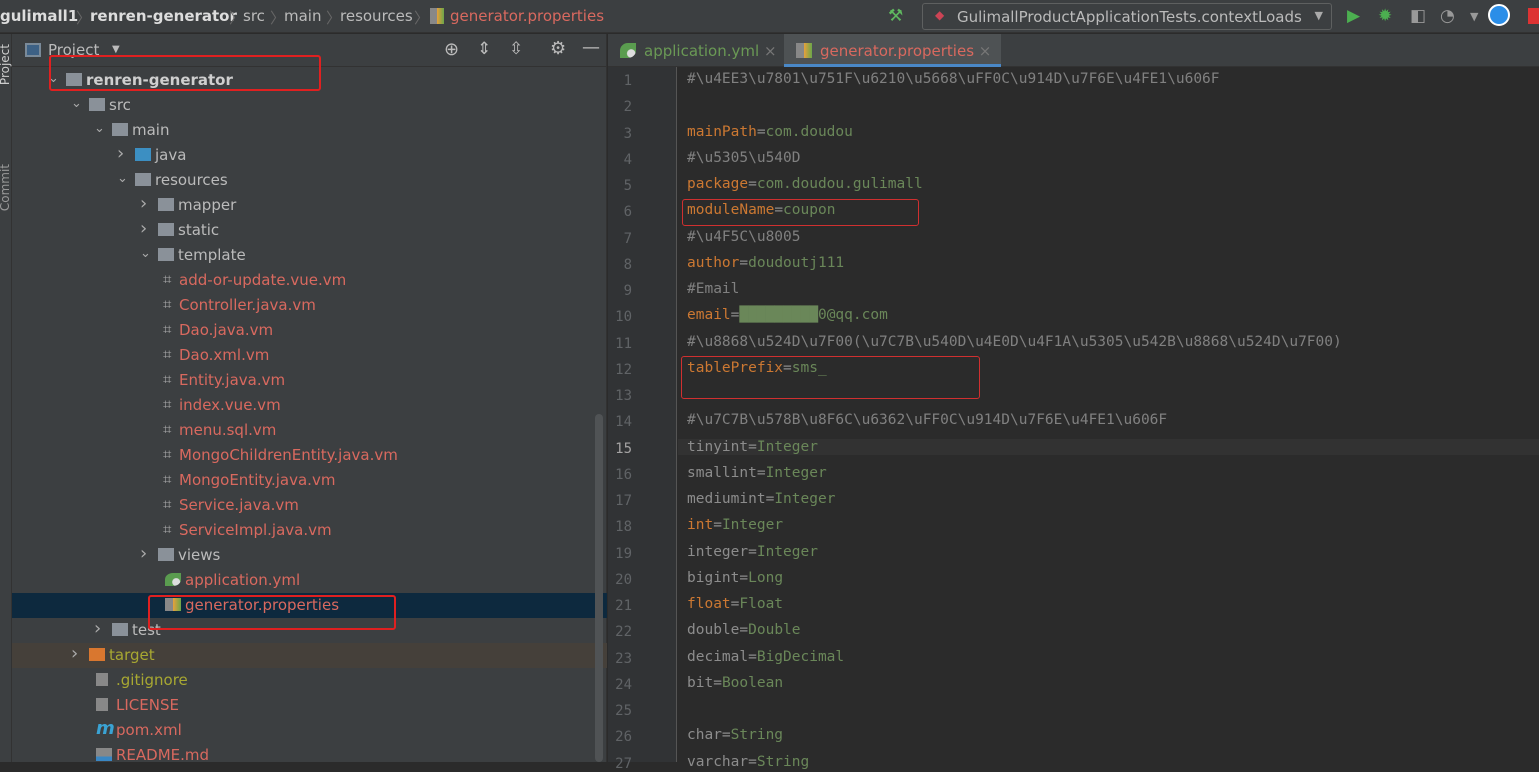 This screenshot has height=772, width=1539. Describe the element at coordinates (309, 105) in the screenshot. I see `tree-item: ⌄ src` at that location.